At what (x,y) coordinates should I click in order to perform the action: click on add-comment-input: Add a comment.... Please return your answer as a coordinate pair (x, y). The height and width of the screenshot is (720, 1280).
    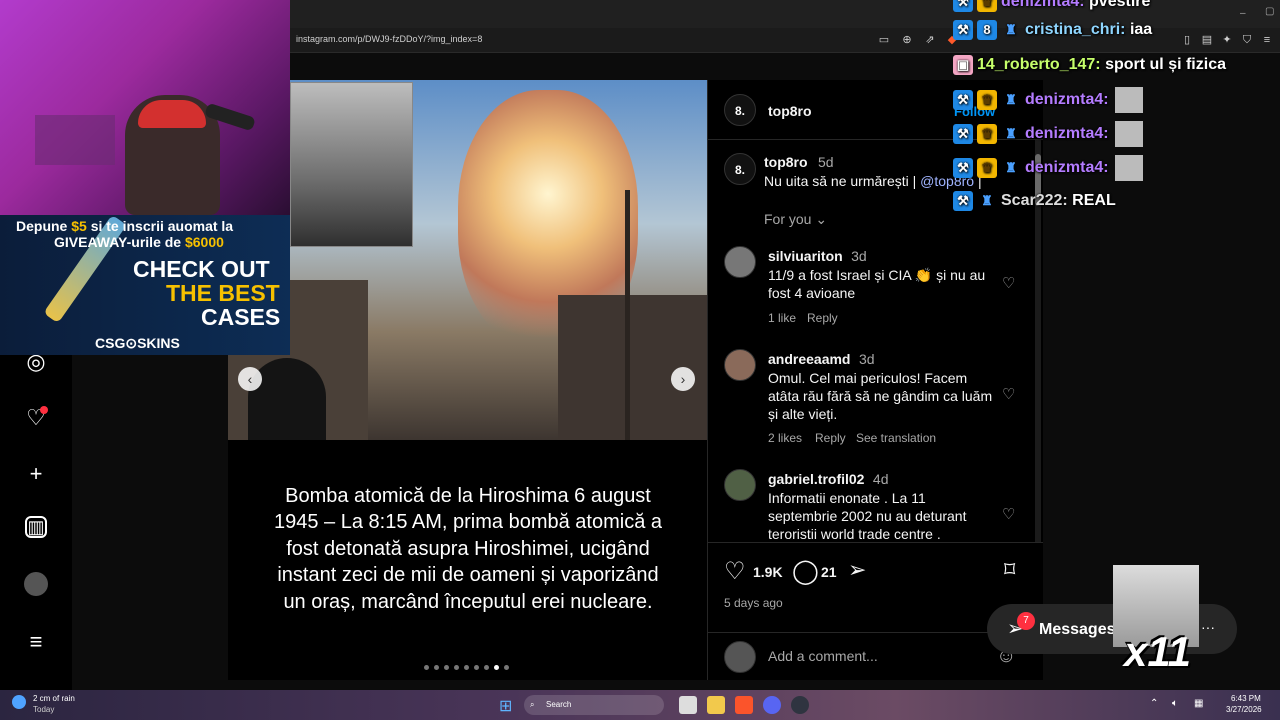
    Looking at the image, I should click on (823, 656).